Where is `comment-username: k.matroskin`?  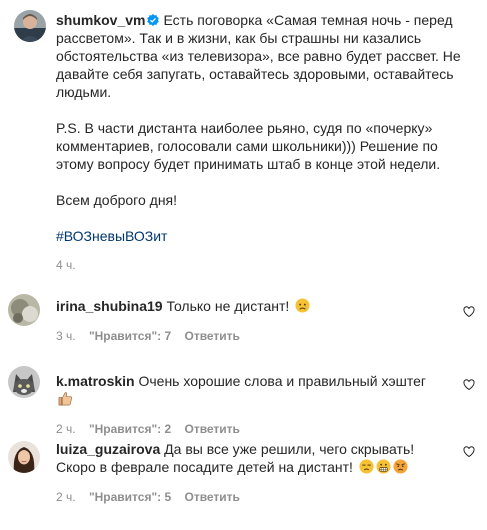
comment-username: k.matroskin is located at coordinates (95, 381).